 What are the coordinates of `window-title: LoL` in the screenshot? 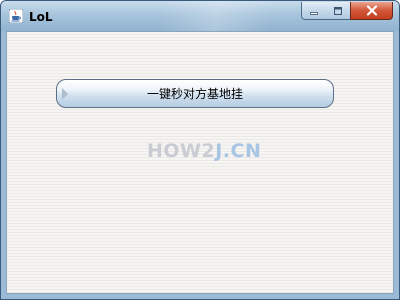 It's located at (41, 17).